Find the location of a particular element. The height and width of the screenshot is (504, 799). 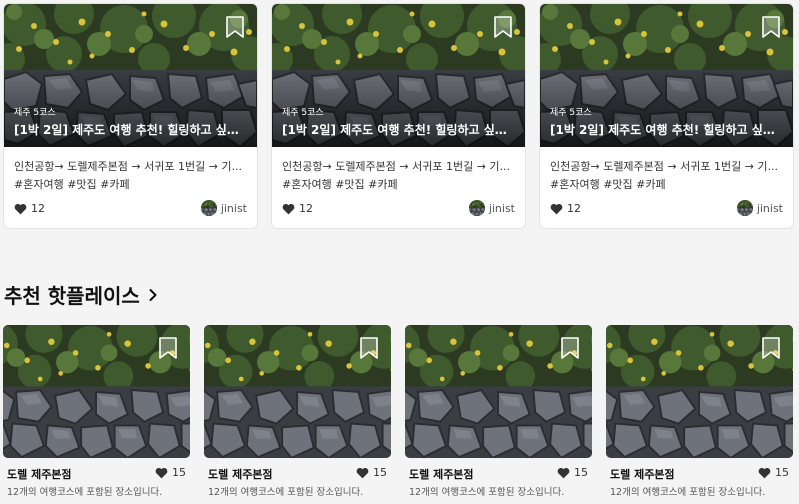

section-hot-places-link: 추천 핫플레이스 is located at coordinates (81, 294).